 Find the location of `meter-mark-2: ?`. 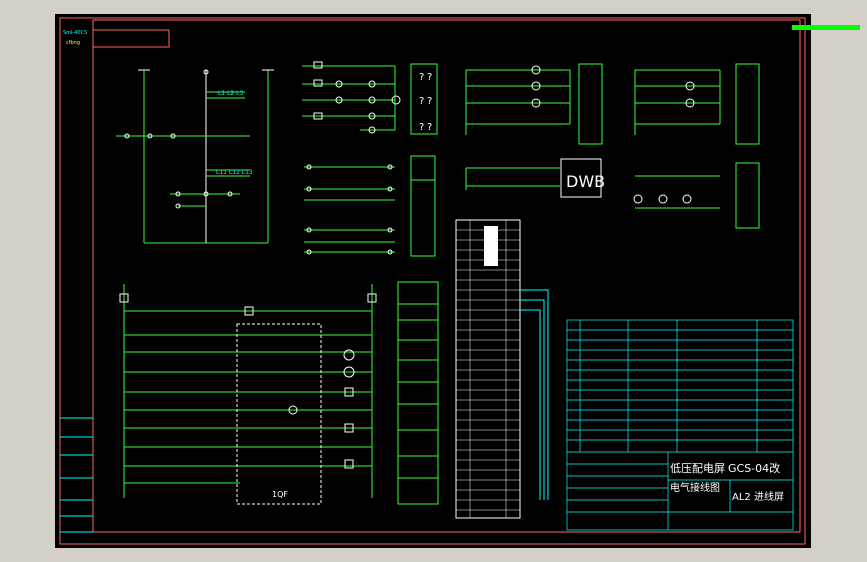

meter-mark-2: ? is located at coordinates (429, 77).